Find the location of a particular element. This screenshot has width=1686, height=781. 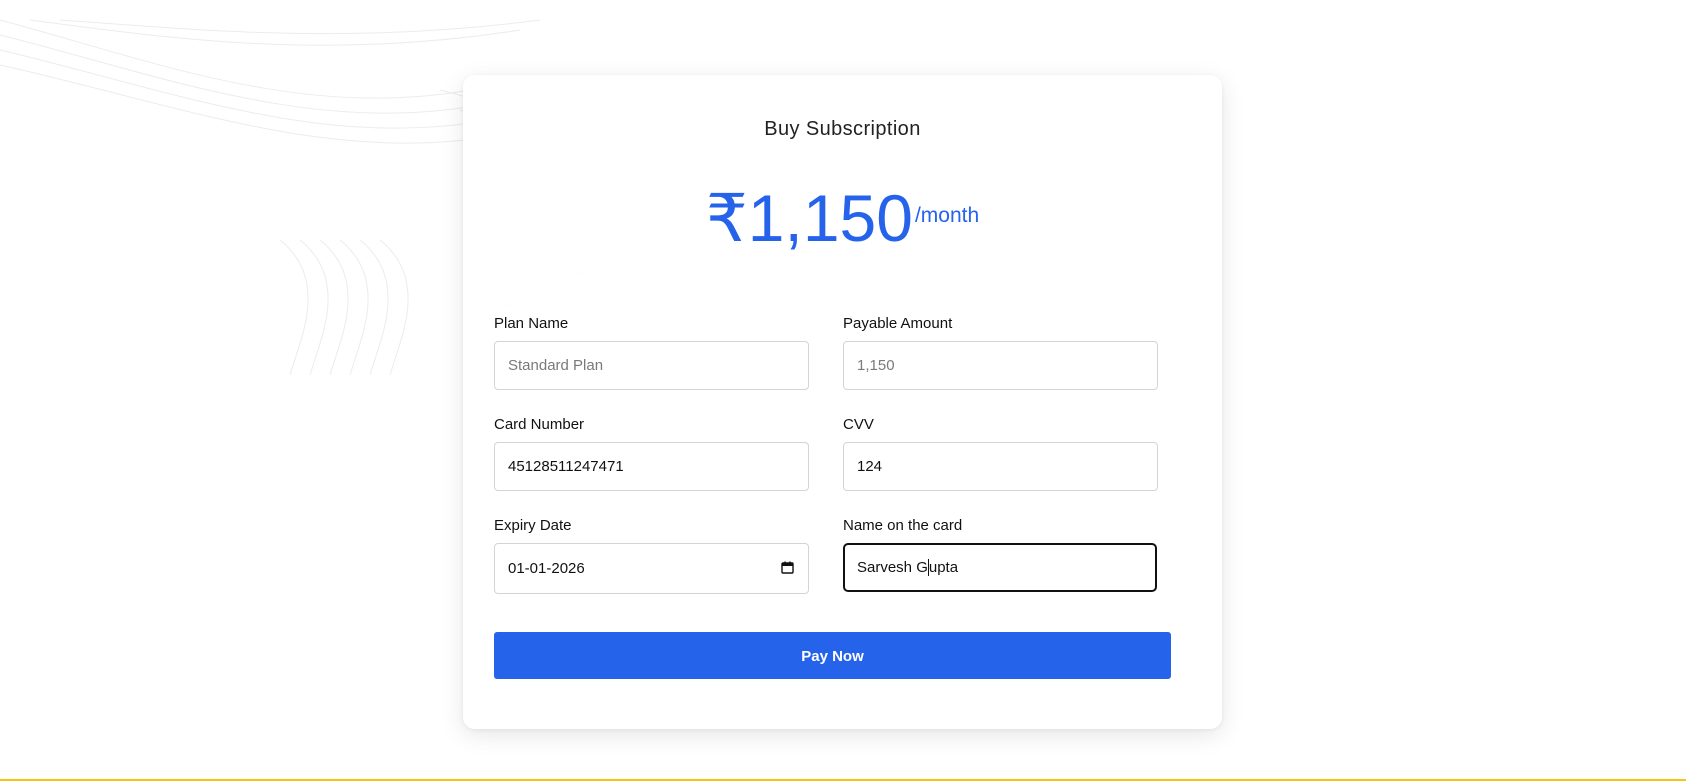

expiry-date-field: Expiry Date 01-01-2026 is located at coordinates (651, 555).